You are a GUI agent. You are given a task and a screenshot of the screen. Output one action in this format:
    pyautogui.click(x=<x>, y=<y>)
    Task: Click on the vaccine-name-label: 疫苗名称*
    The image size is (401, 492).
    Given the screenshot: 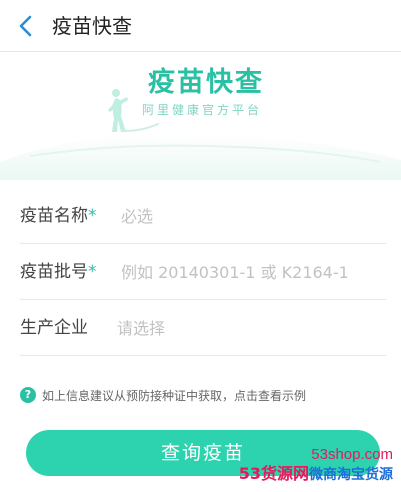 What is the action you would take?
    pyautogui.click(x=58, y=216)
    